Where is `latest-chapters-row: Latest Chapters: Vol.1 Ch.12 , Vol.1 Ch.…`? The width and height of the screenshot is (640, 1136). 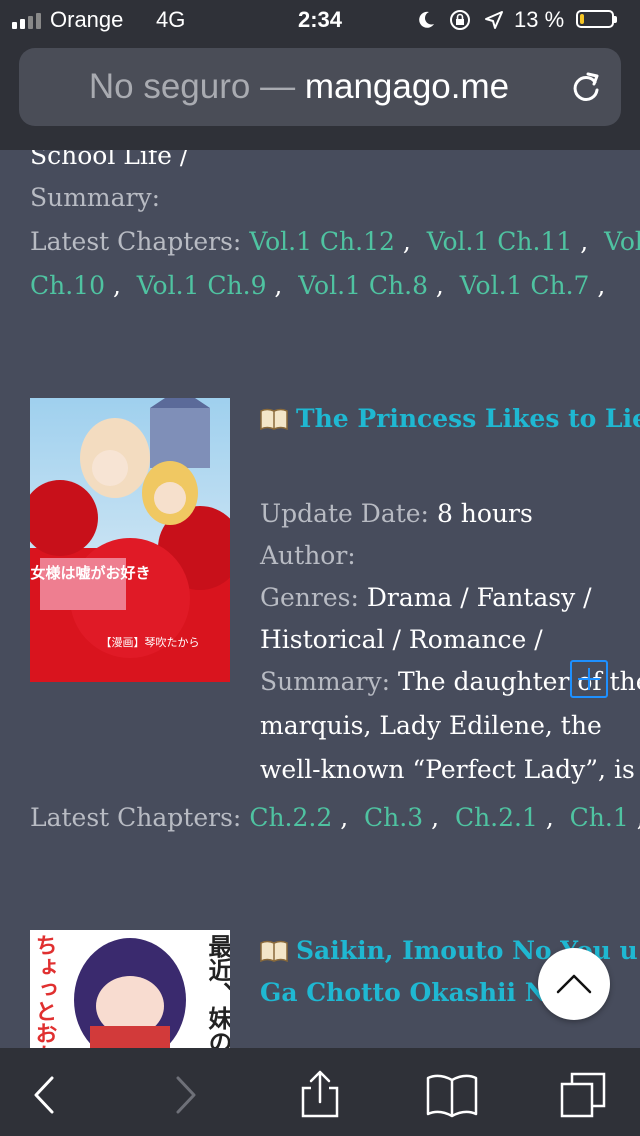 latest-chapters-row: Latest Chapters: Vol.1 Ch.12 , Vol.1 Ch.… is located at coordinates (335, 242).